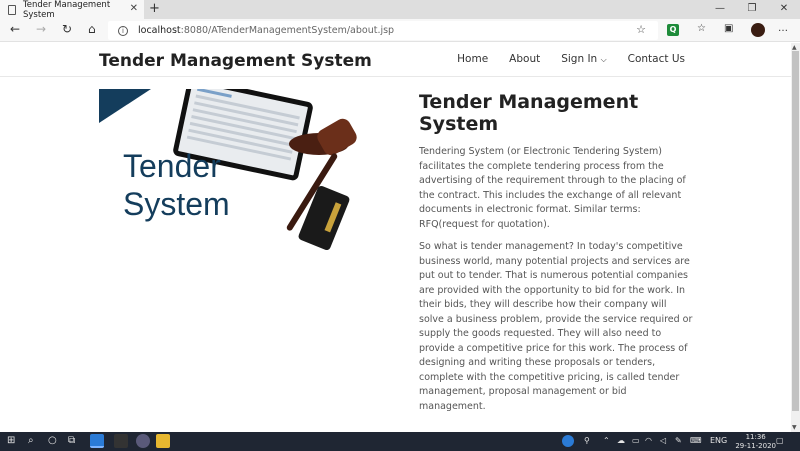  Describe the element at coordinates (125, 106) in the screenshot. I see `corner-shape` at that location.